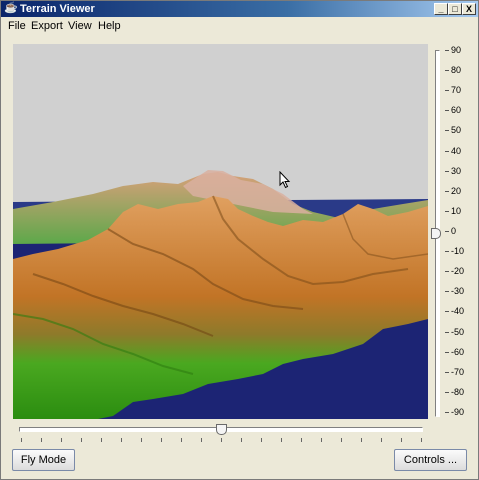 Image resolution: width=479 pixels, height=480 pixels. I want to click on pitch-slider-thumb, so click(436, 233).